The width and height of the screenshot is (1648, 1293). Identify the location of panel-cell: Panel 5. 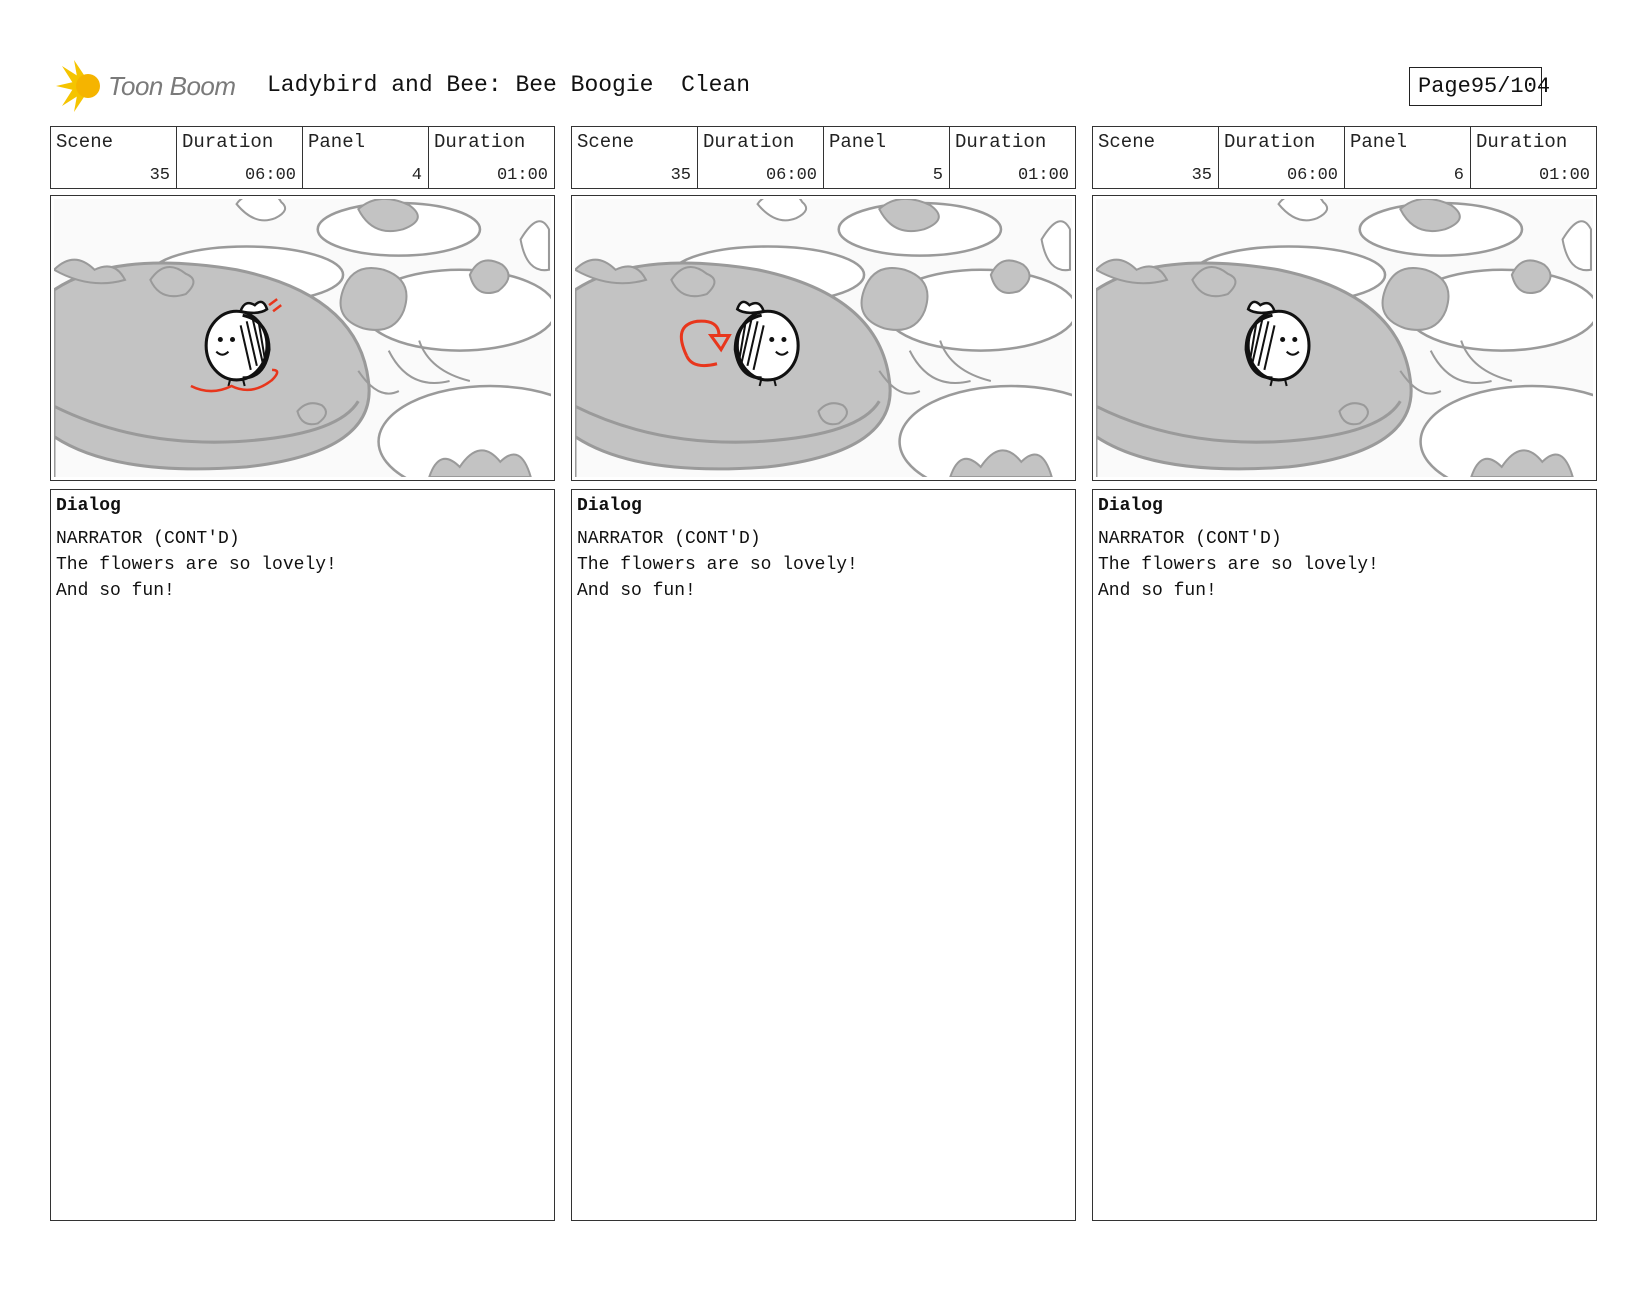
(886, 157).